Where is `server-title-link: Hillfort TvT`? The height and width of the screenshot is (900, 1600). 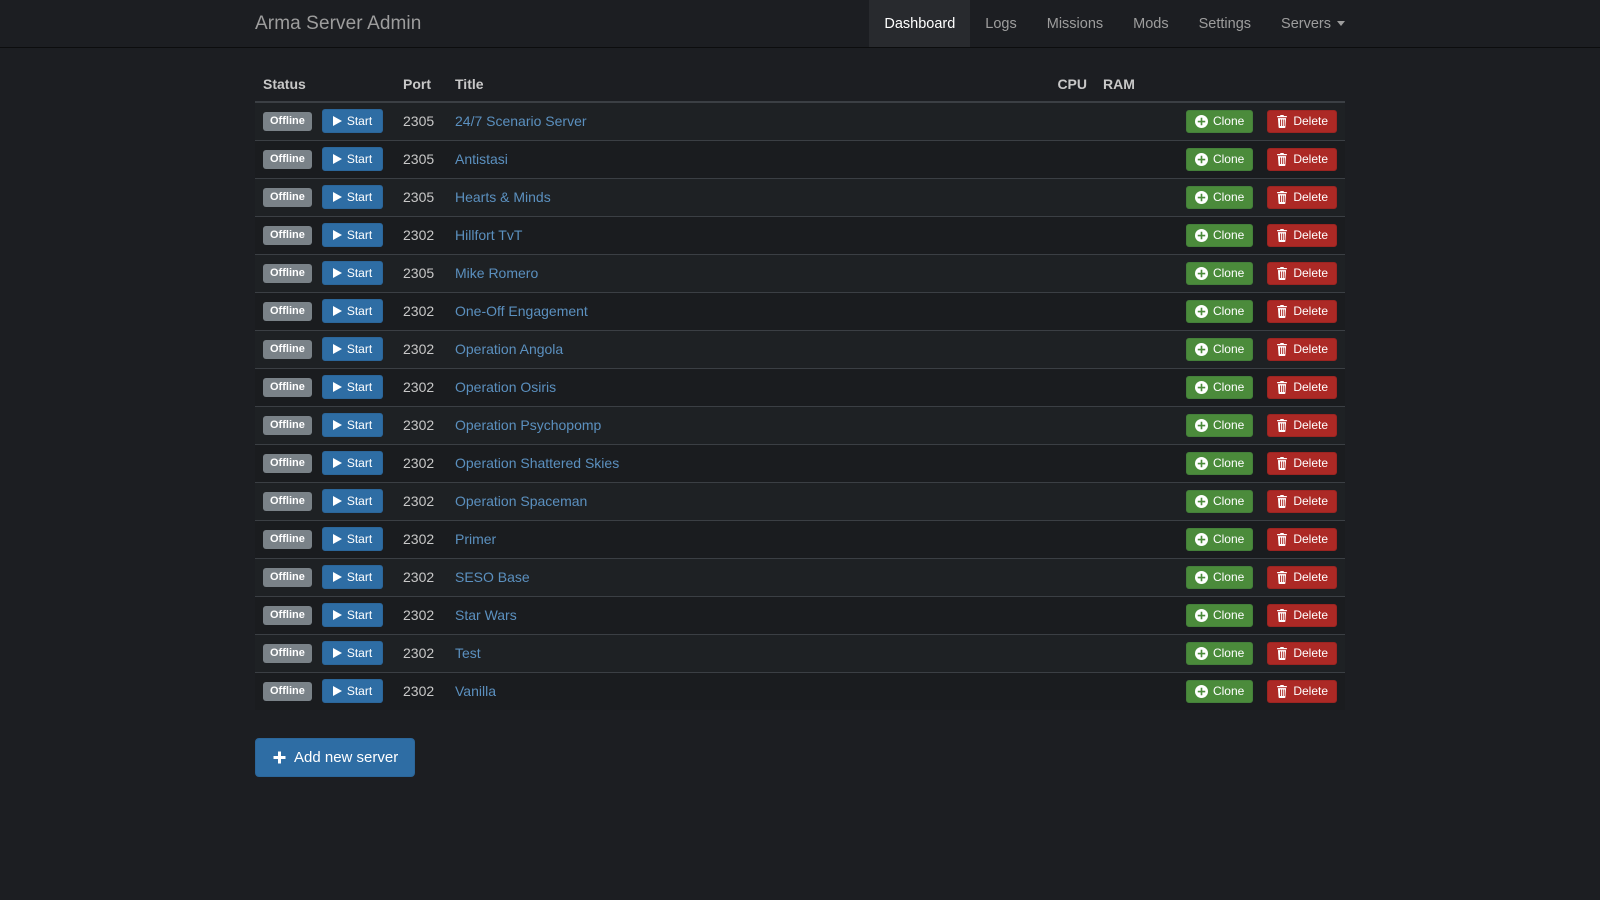 server-title-link: Hillfort TvT is located at coordinates (488, 235).